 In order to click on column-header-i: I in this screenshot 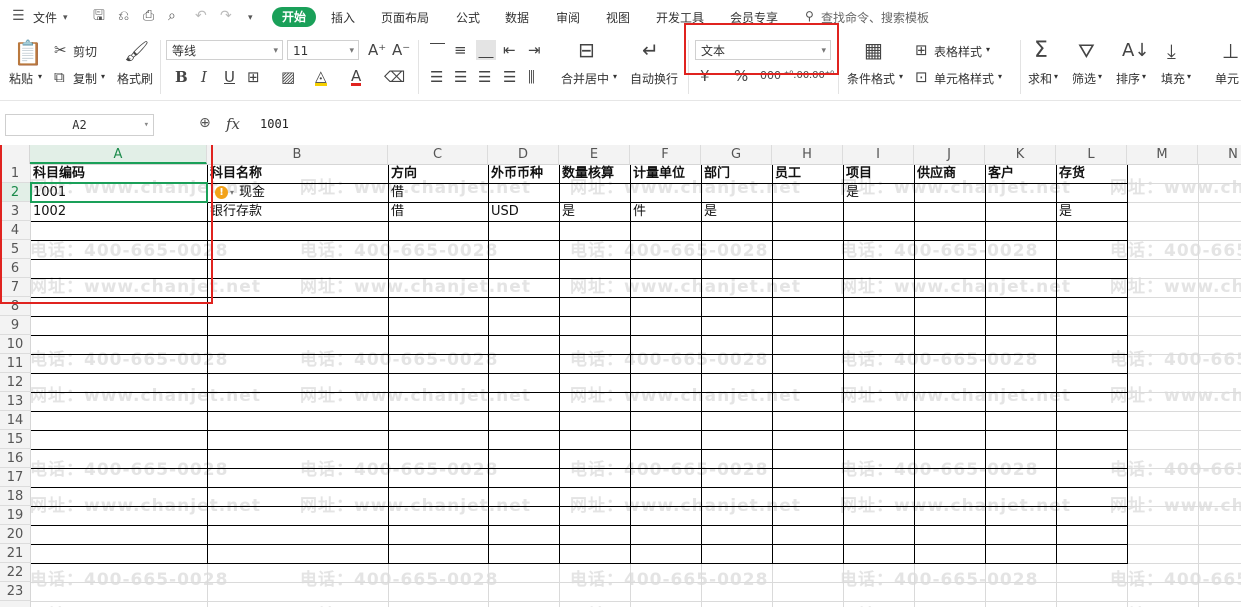, I will do `click(878, 154)`.